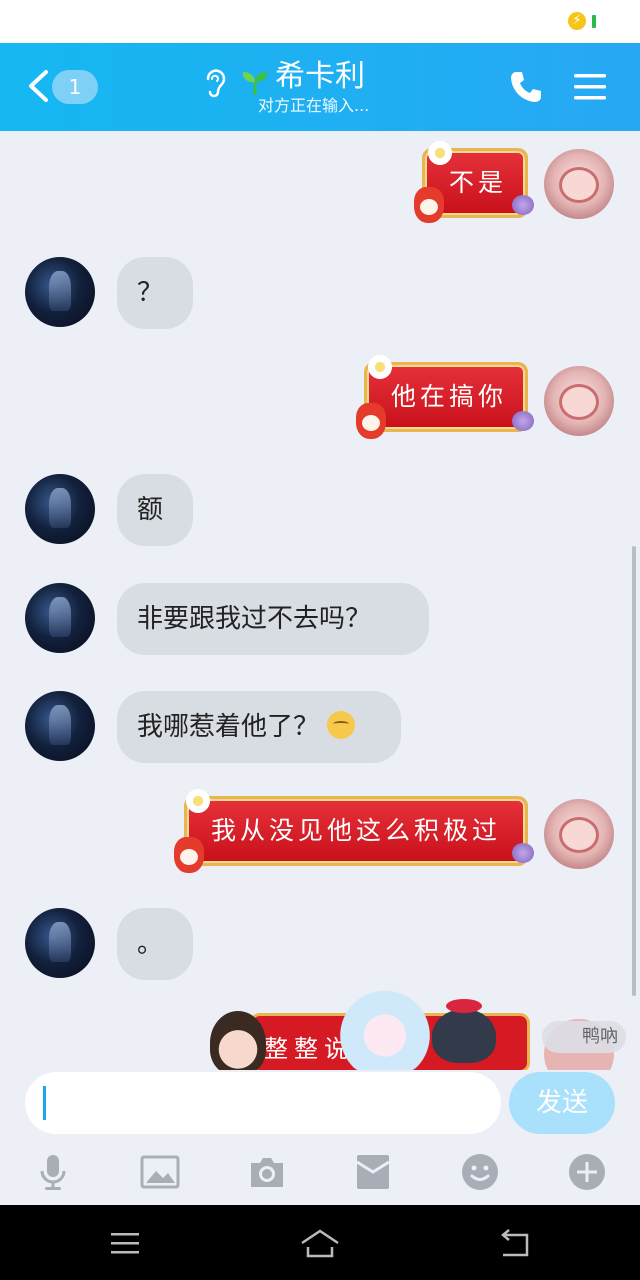  What do you see at coordinates (526, 87) in the screenshot?
I see `phone-call-icon` at bounding box center [526, 87].